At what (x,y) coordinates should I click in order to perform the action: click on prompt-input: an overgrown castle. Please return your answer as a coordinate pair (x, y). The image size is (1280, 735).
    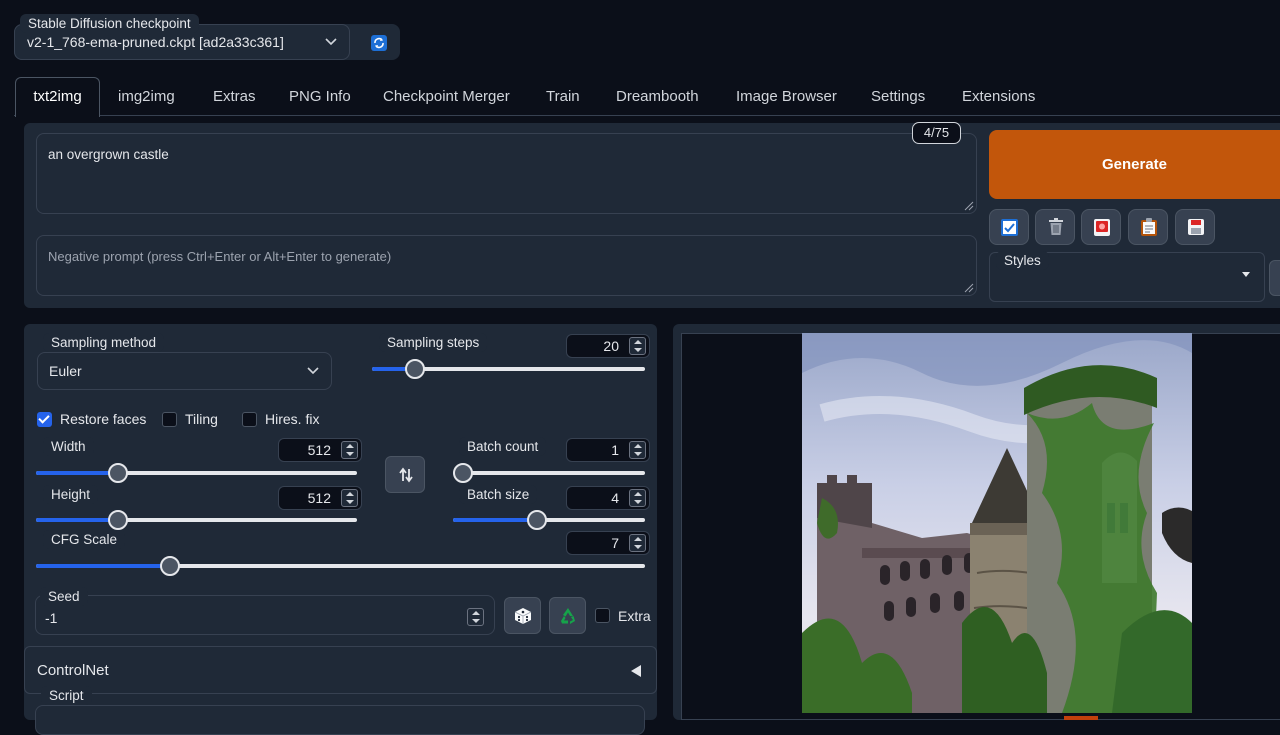
    Looking at the image, I should click on (506, 173).